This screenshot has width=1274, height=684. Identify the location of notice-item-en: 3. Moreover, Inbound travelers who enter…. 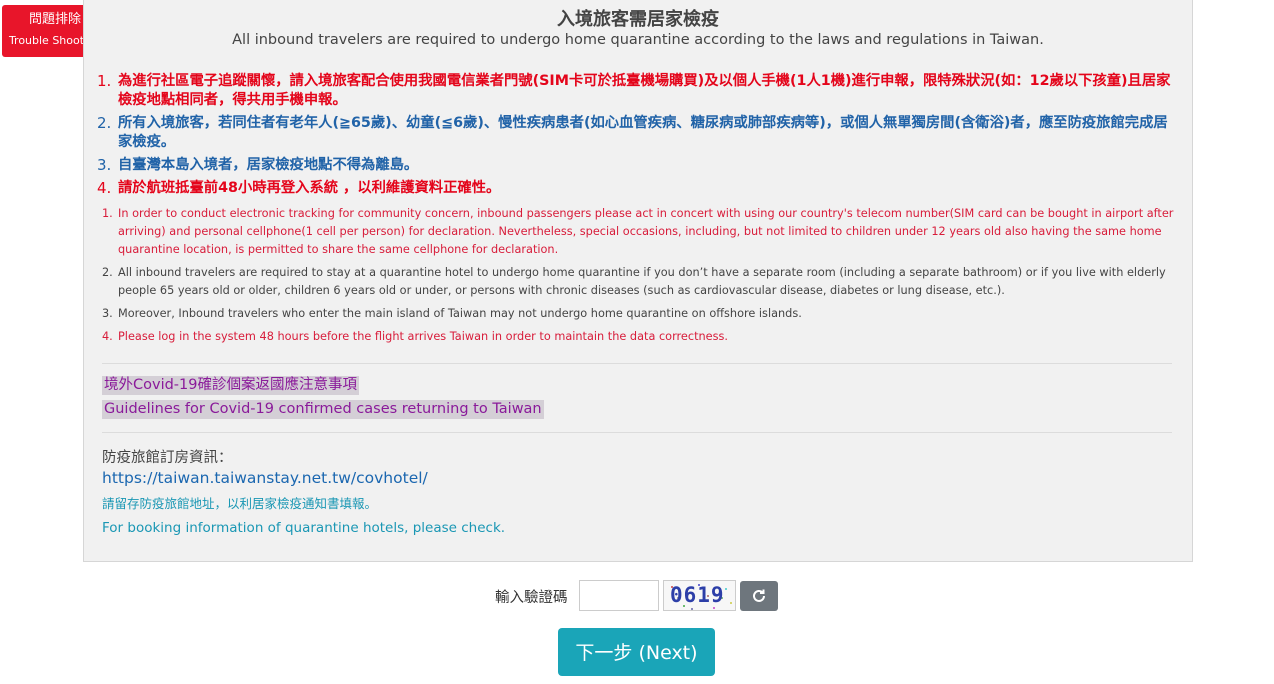
(638, 314).